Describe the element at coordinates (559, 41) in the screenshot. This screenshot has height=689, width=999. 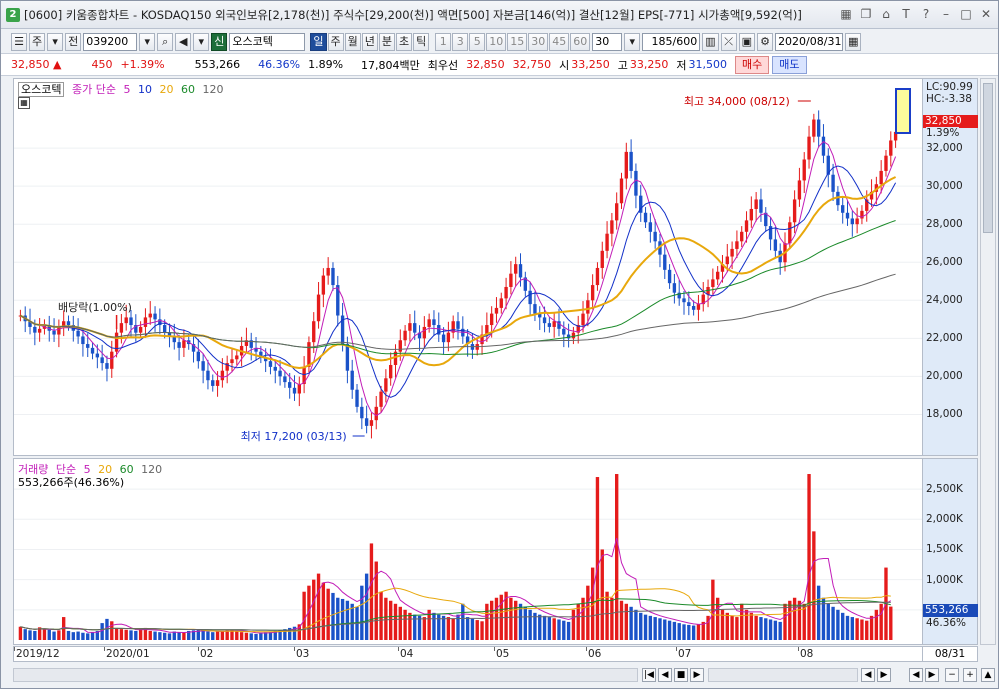
I see `interval-button: 45` at that location.